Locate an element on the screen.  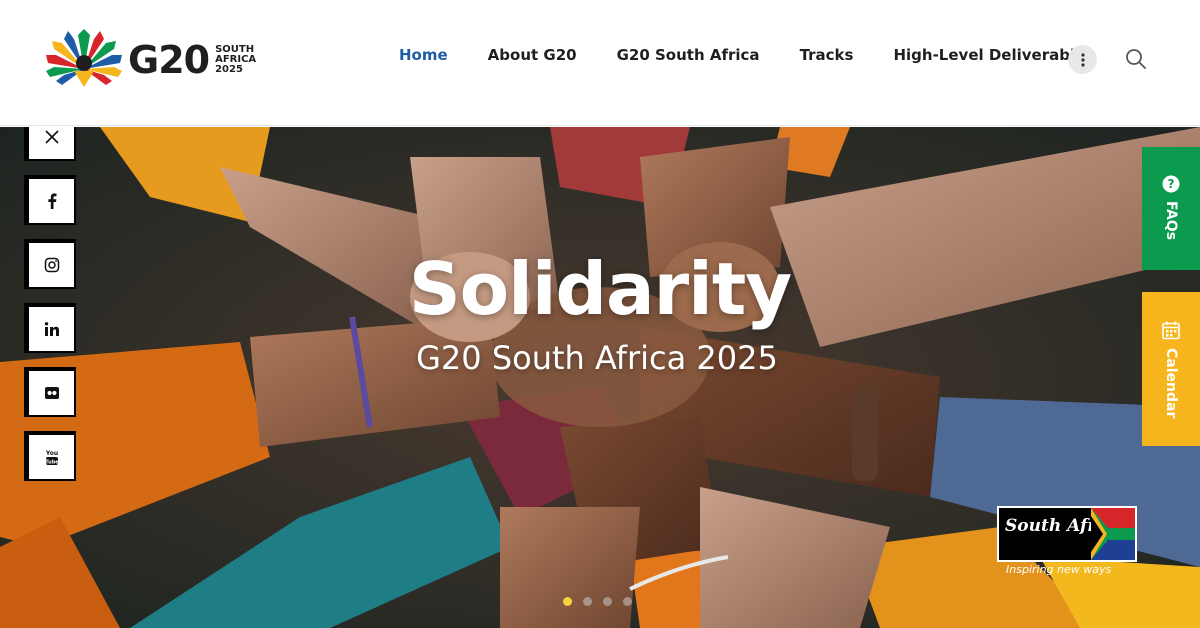
svg-text: You is located at coordinates (51, 453).